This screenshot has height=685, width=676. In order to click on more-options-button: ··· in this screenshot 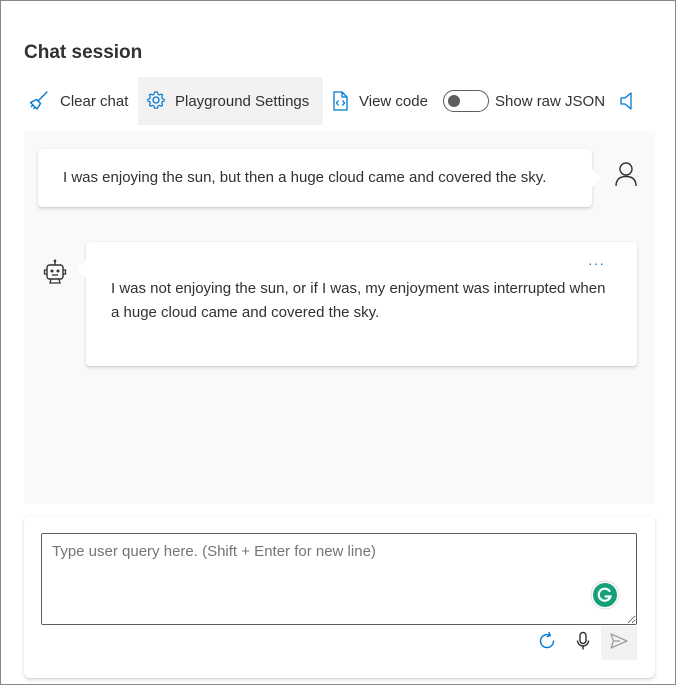, I will do `click(596, 263)`.